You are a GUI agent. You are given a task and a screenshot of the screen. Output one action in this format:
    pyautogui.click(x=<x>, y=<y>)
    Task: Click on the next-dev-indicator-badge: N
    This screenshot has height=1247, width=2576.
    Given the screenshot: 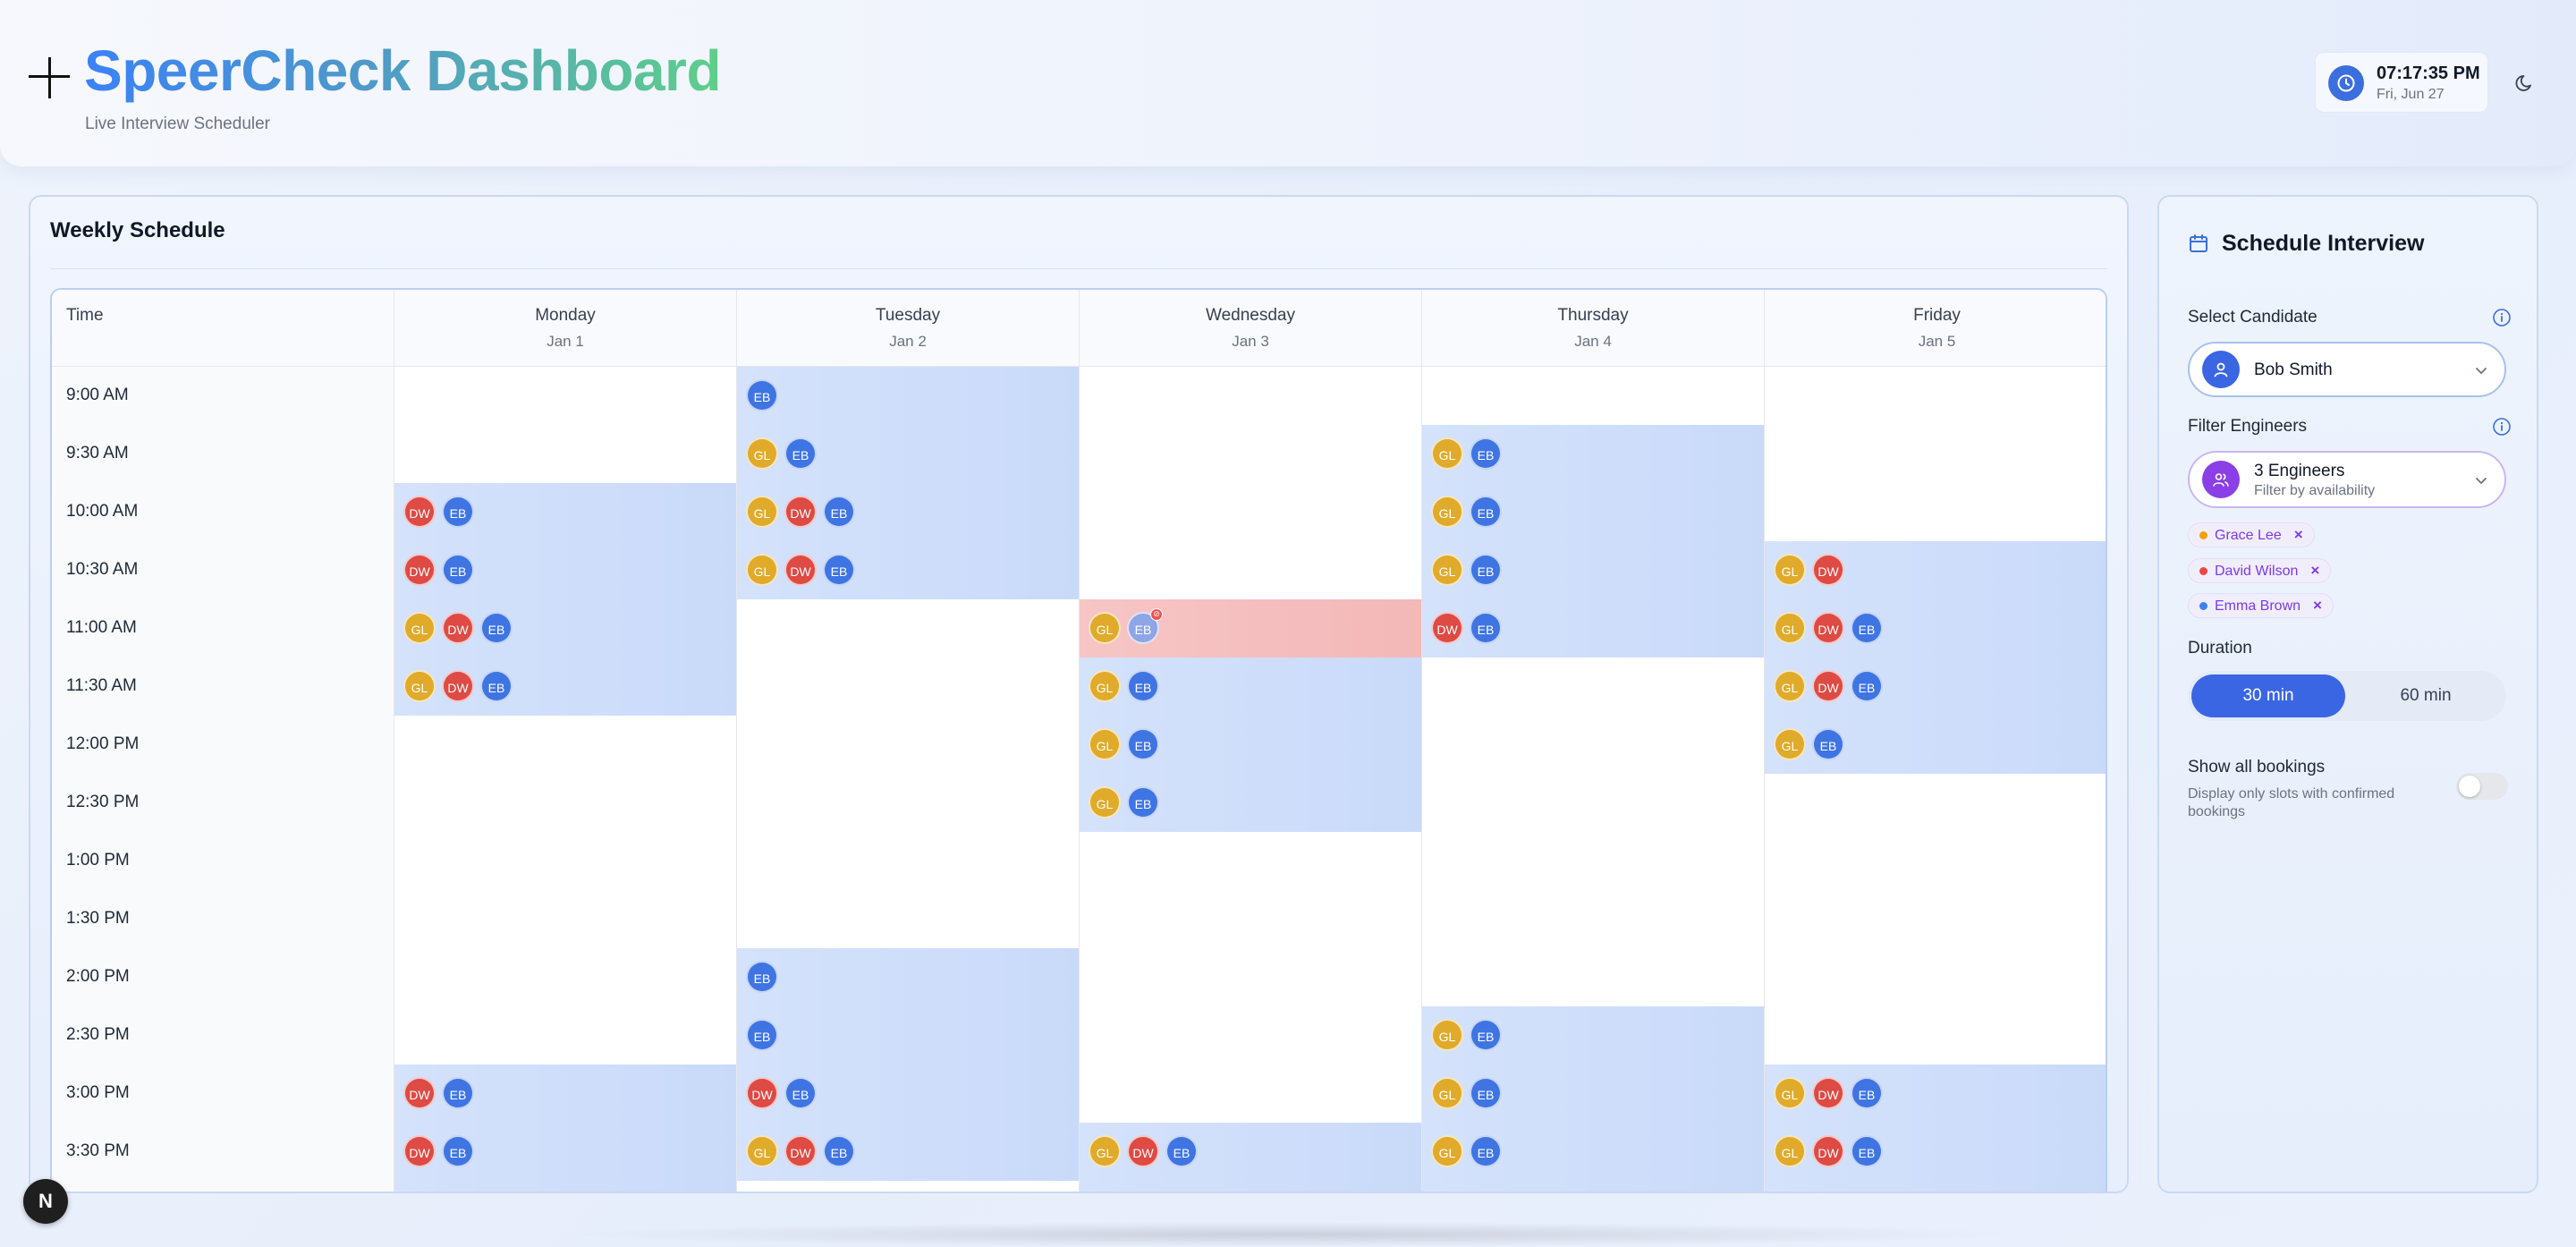 What is the action you would take?
    pyautogui.click(x=45, y=1201)
    